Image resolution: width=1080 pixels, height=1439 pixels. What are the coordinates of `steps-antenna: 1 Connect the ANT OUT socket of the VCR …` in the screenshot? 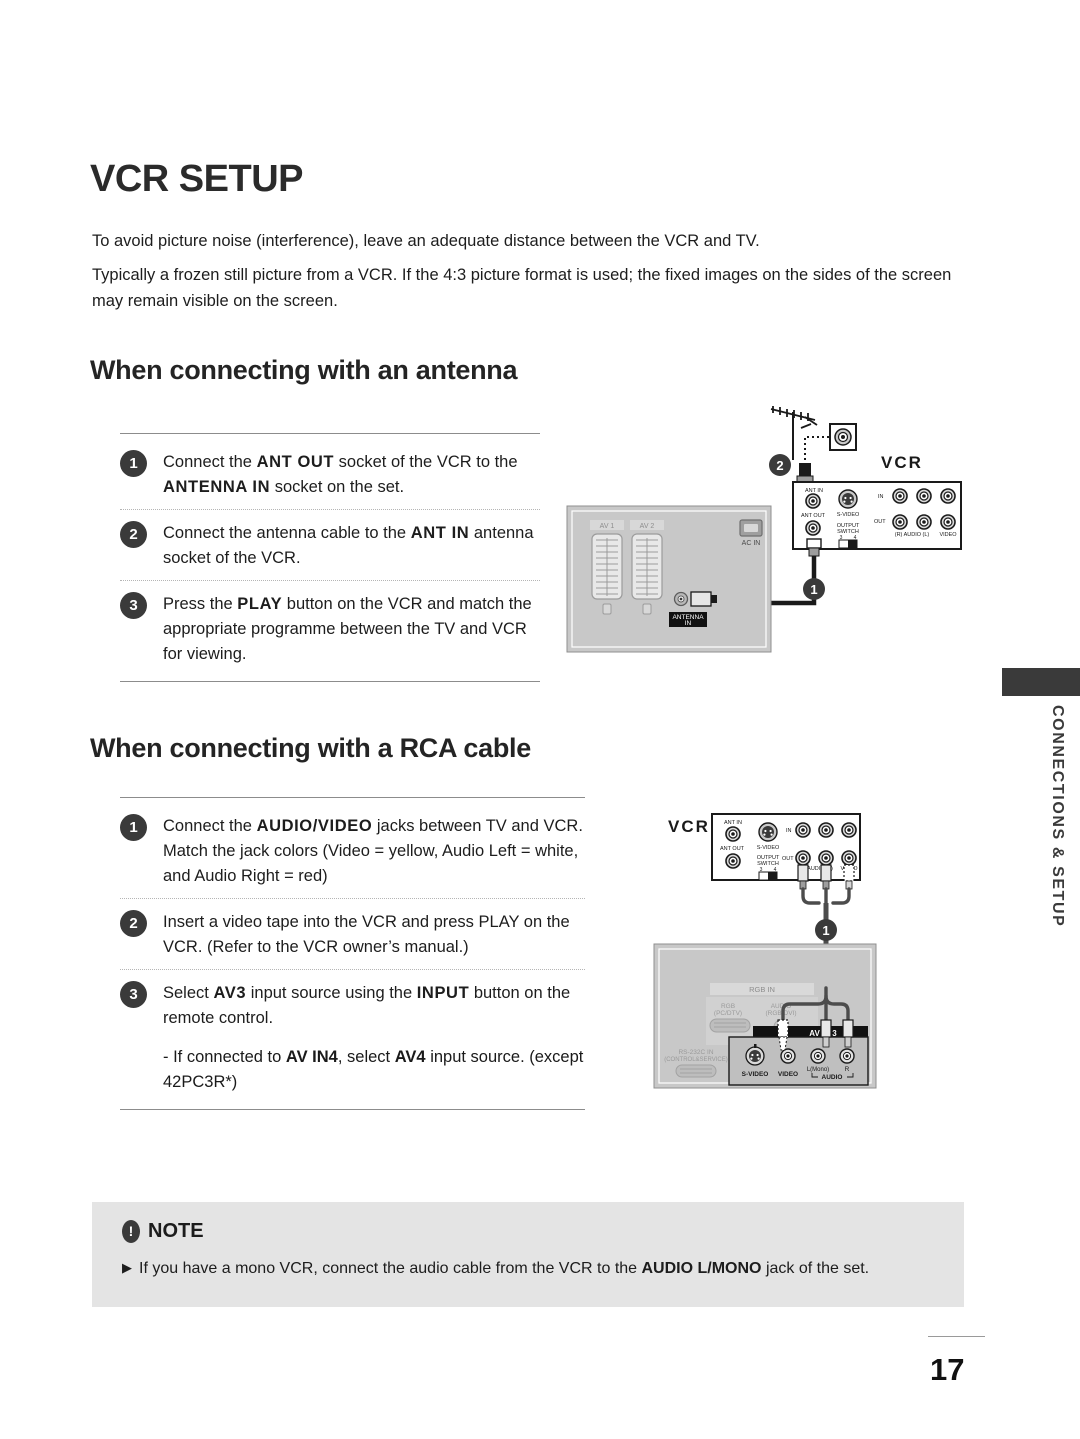 It's located at (330, 557).